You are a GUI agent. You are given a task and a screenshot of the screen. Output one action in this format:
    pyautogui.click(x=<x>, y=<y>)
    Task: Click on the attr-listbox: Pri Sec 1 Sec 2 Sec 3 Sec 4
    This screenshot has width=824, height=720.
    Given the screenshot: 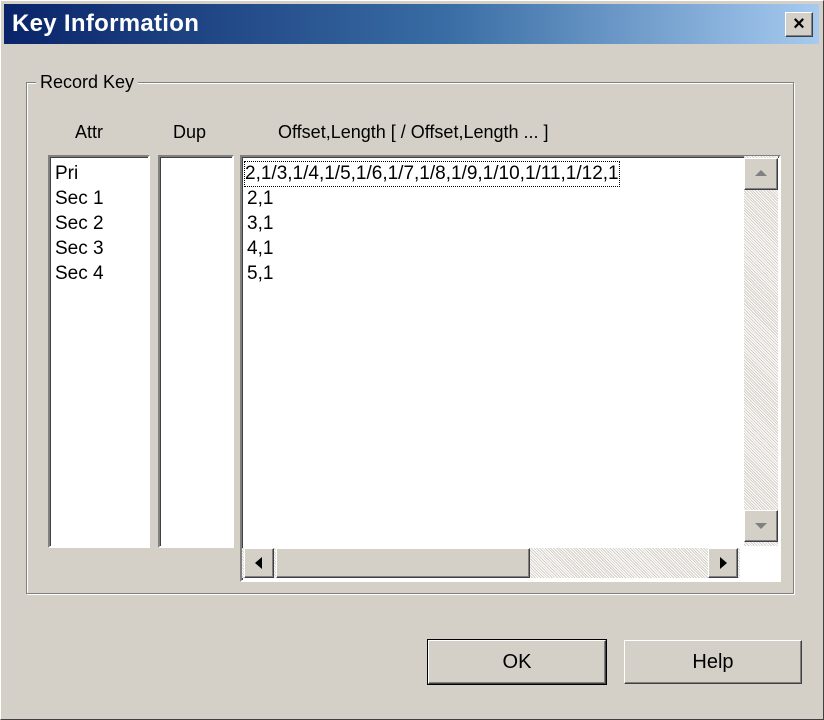 What is the action you would take?
    pyautogui.click(x=99, y=351)
    